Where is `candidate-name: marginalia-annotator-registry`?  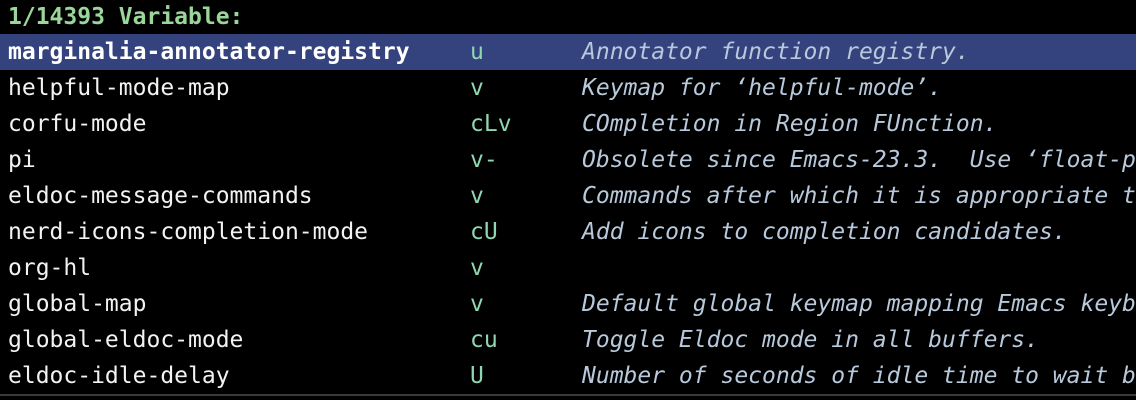 candidate-name: marginalia-annotator-registry is located at coordinates (209, 52).